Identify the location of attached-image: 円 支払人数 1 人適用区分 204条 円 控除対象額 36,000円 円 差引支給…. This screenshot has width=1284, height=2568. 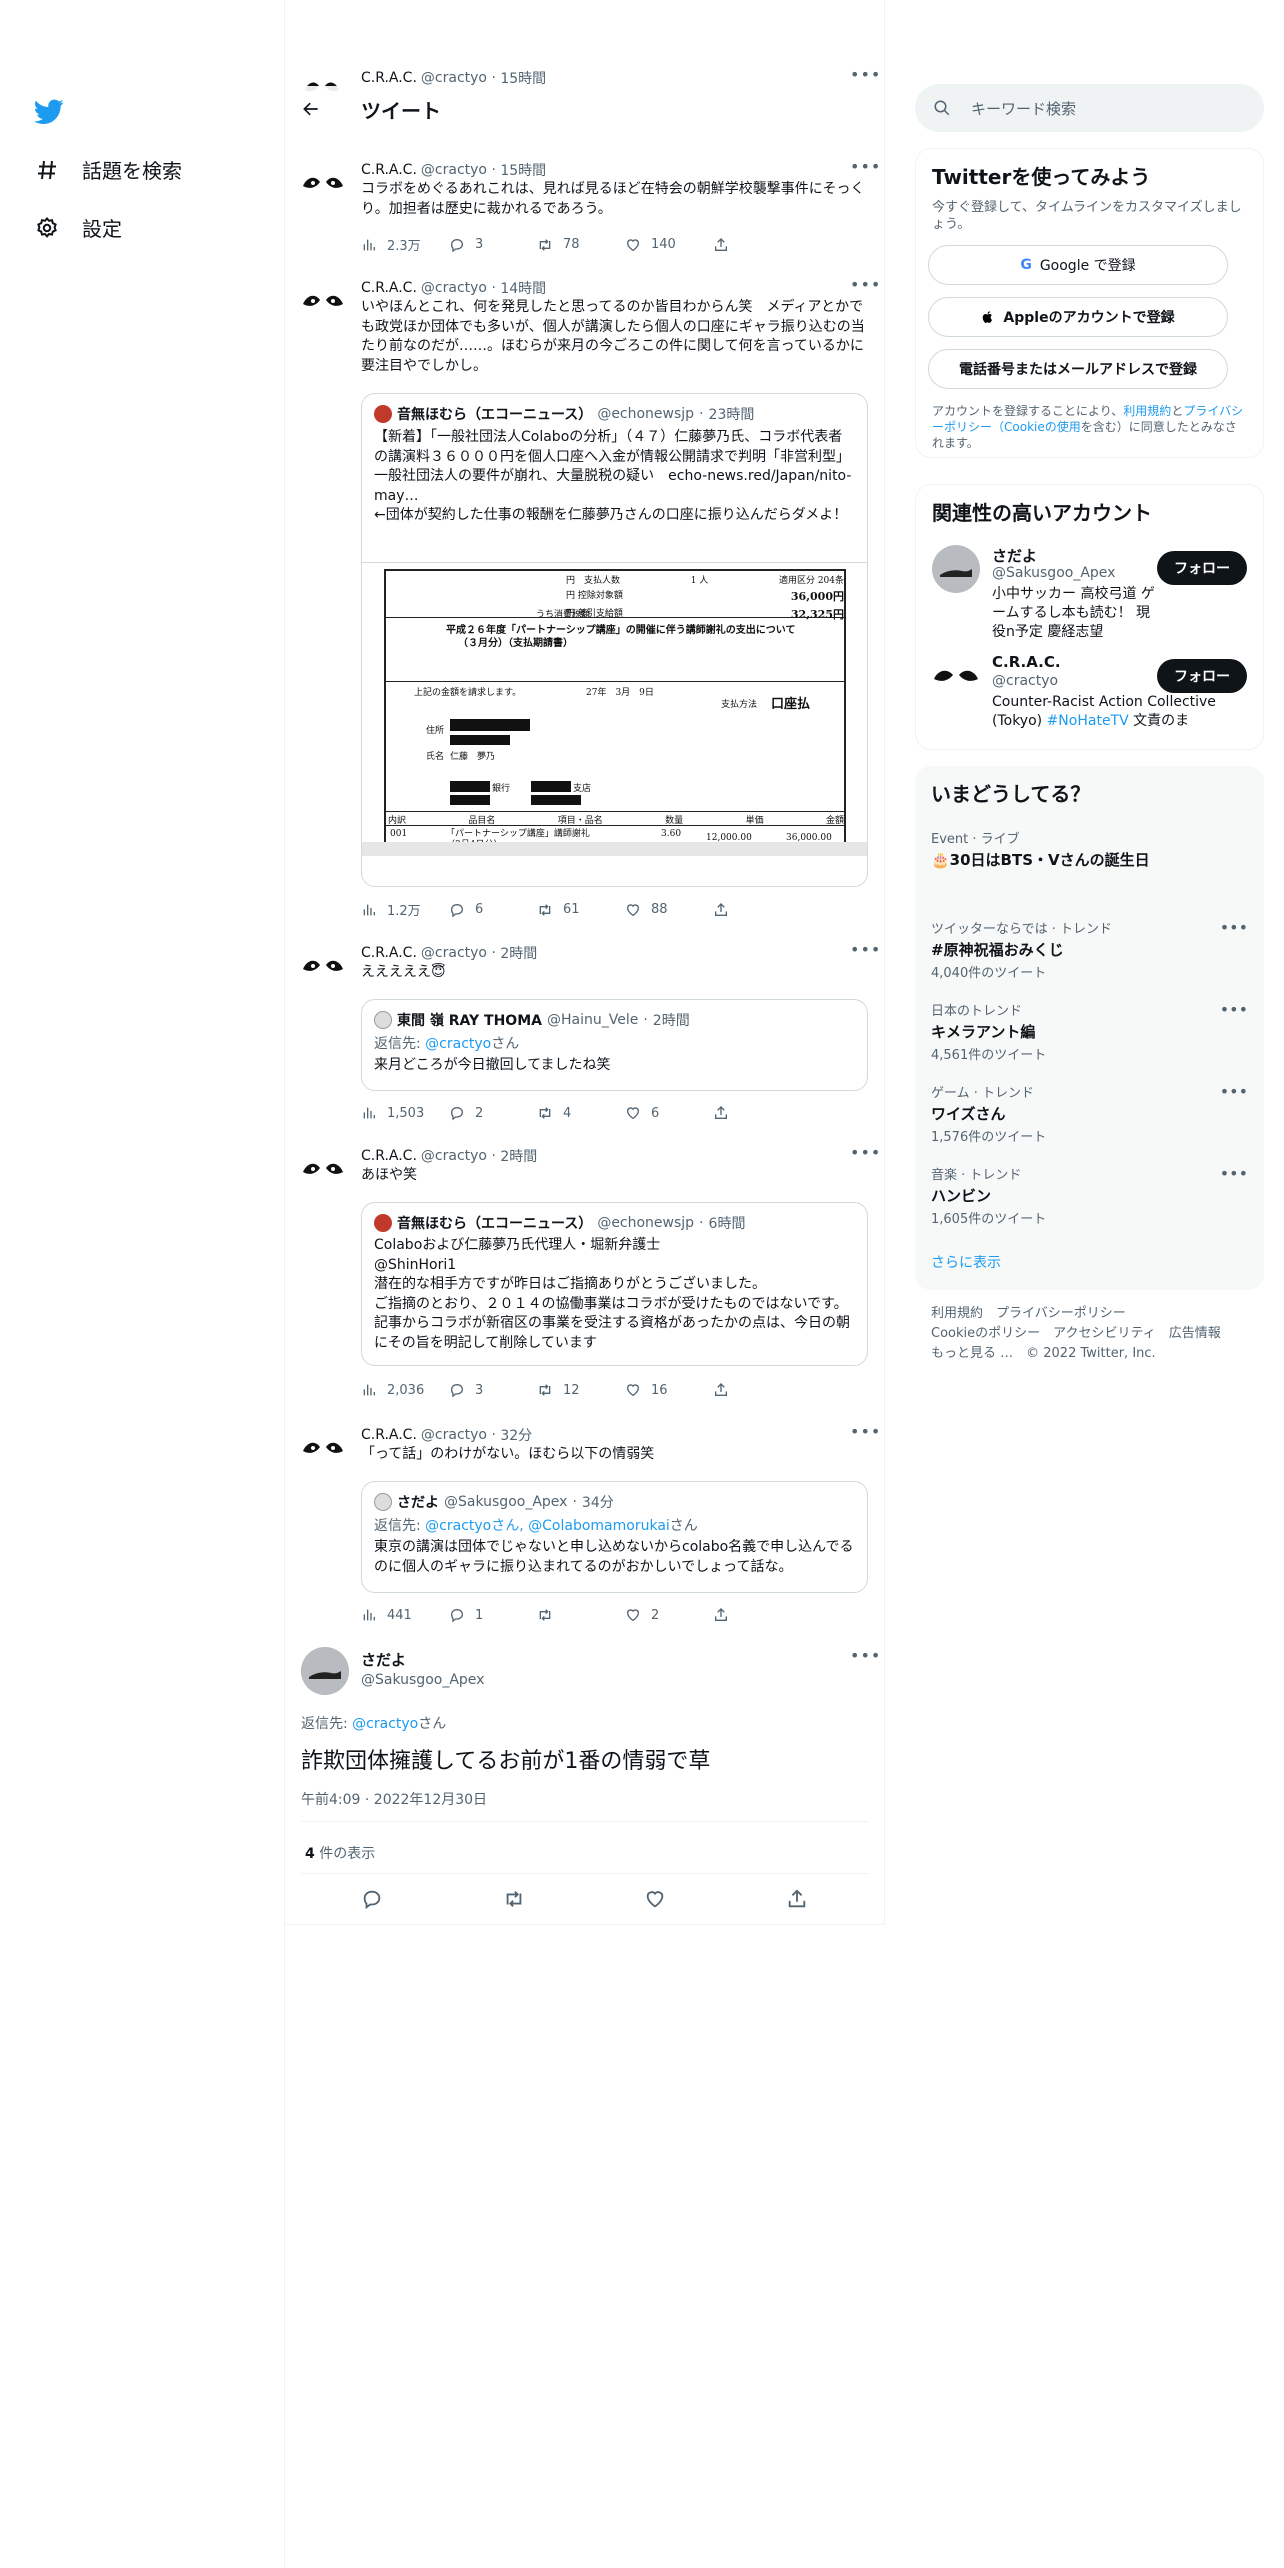
(614, 709).